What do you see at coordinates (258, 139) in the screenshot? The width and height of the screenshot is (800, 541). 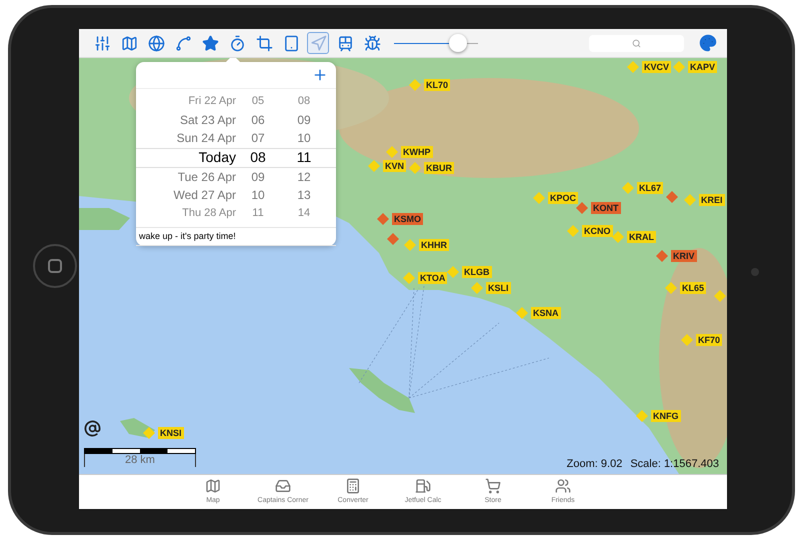 I see `picker-hour: 07` at bounding box center [258, 139].